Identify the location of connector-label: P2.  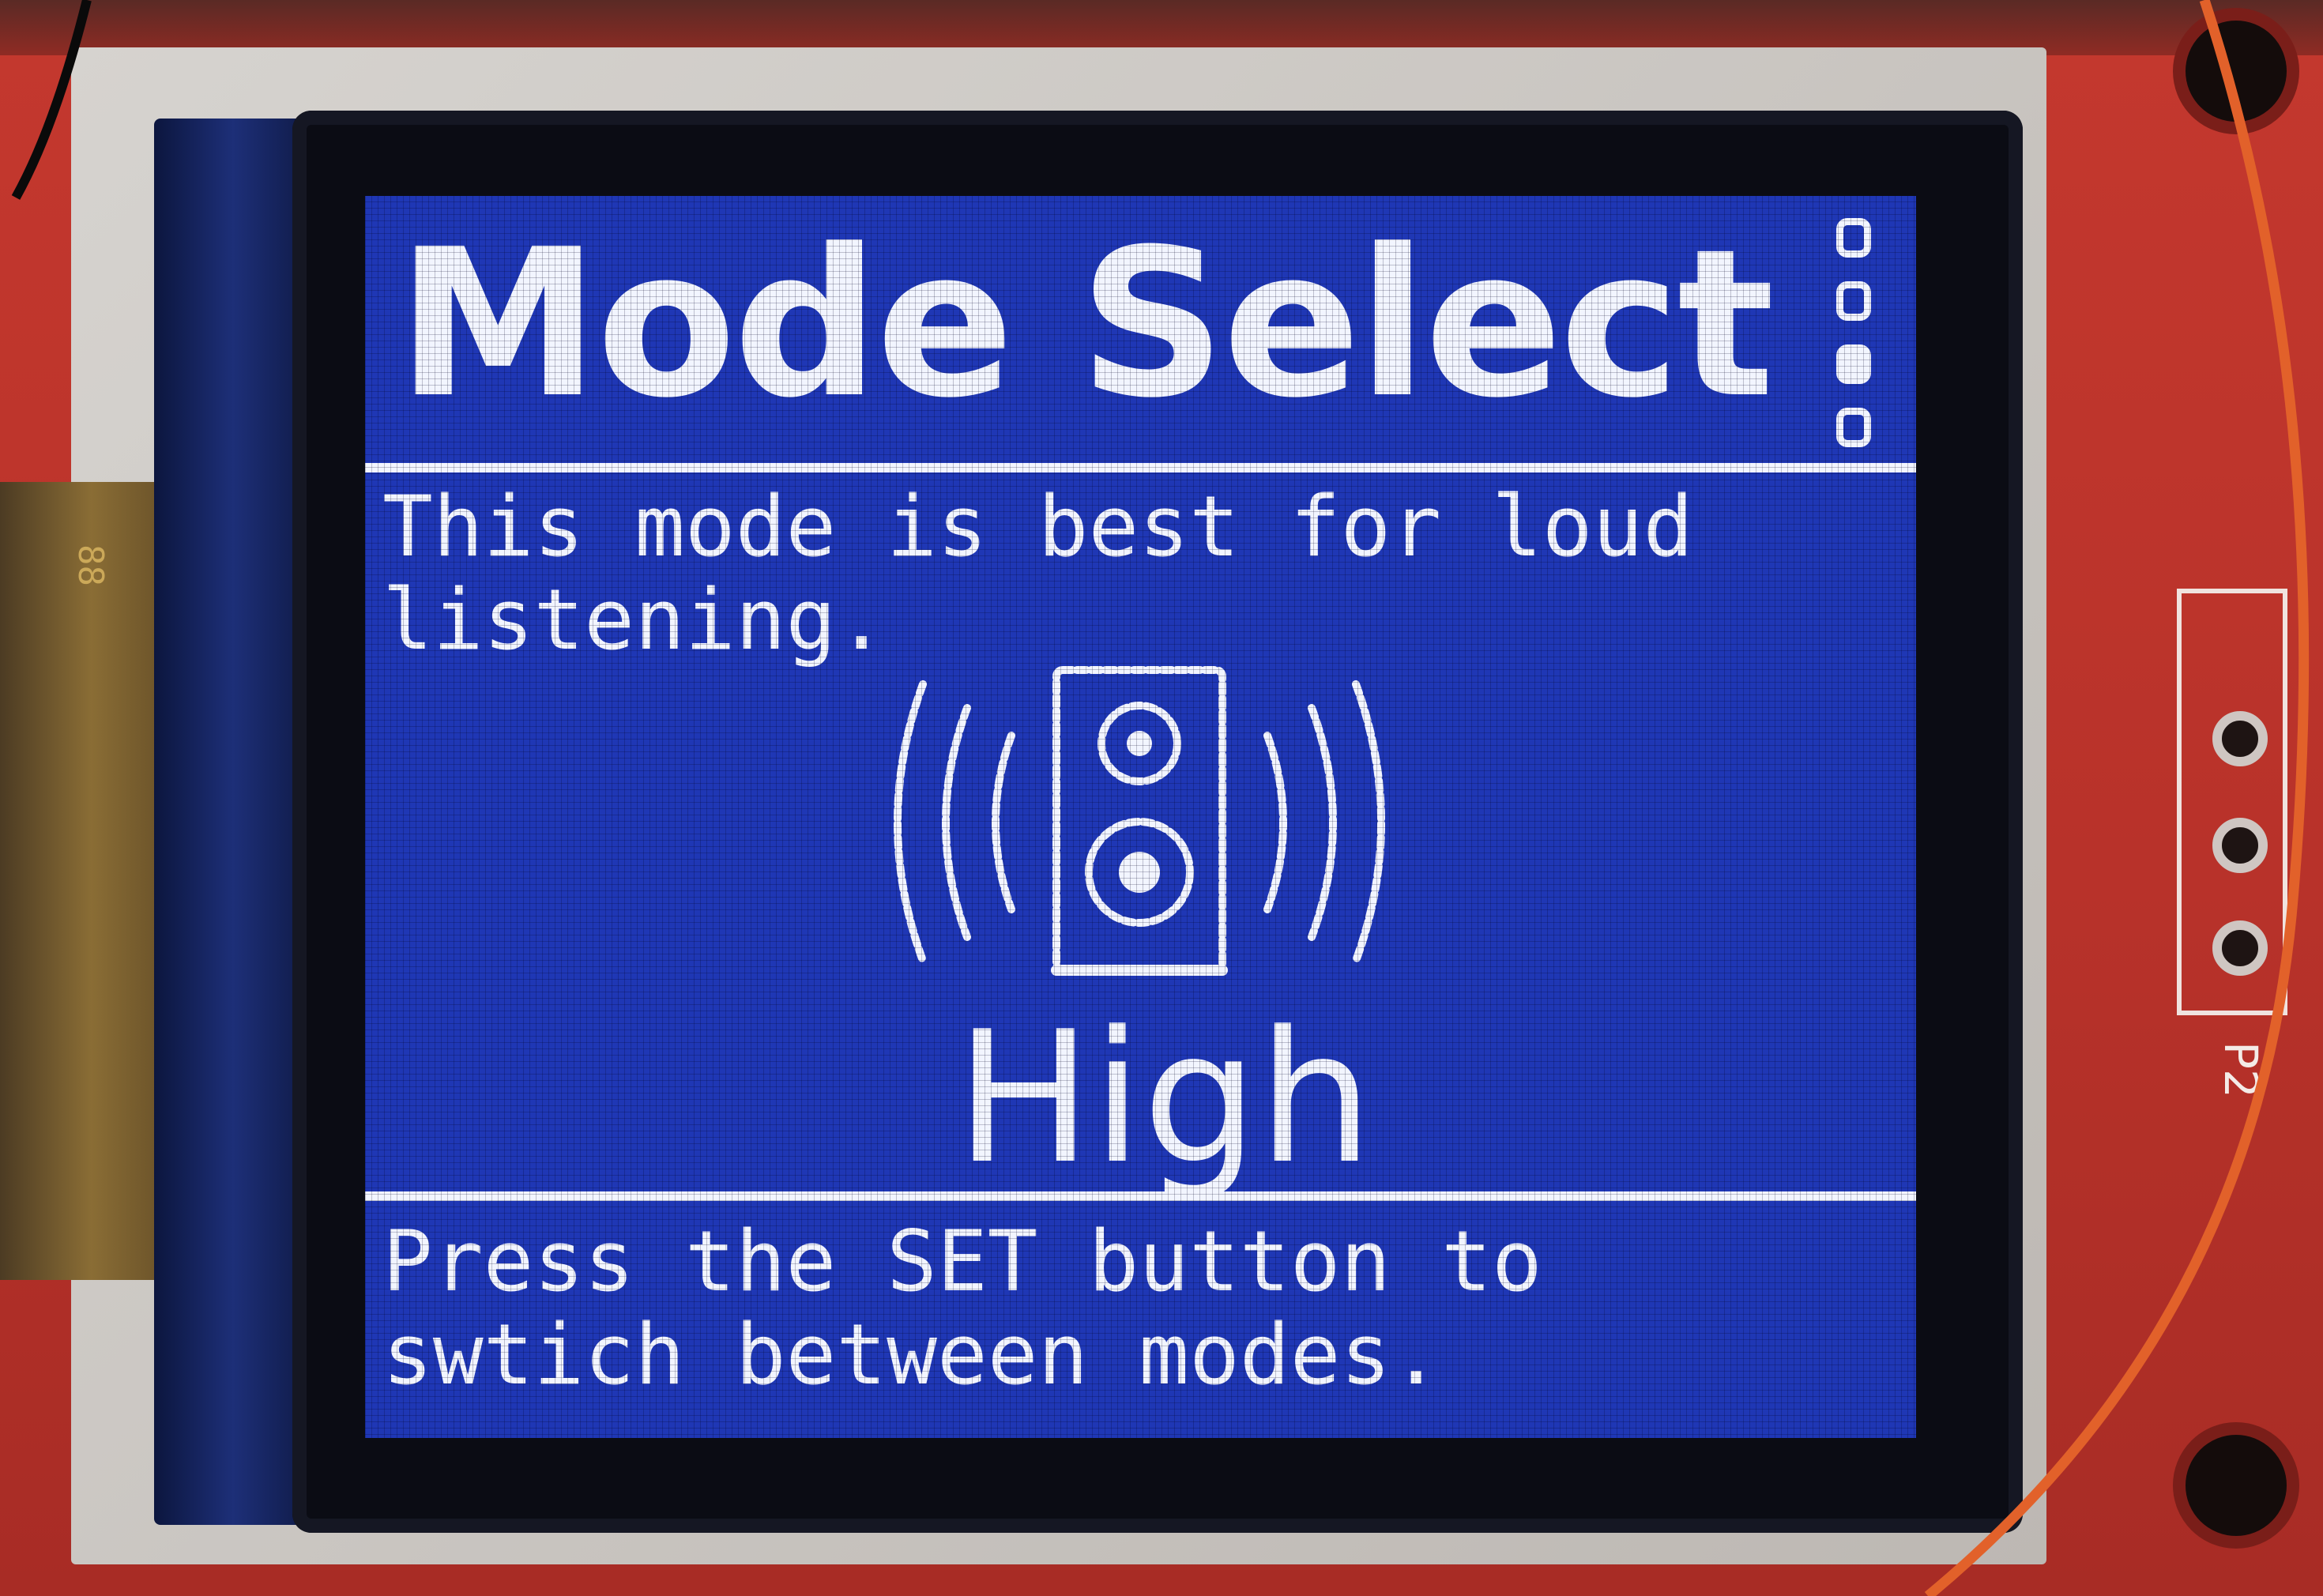
(2240, 1070).